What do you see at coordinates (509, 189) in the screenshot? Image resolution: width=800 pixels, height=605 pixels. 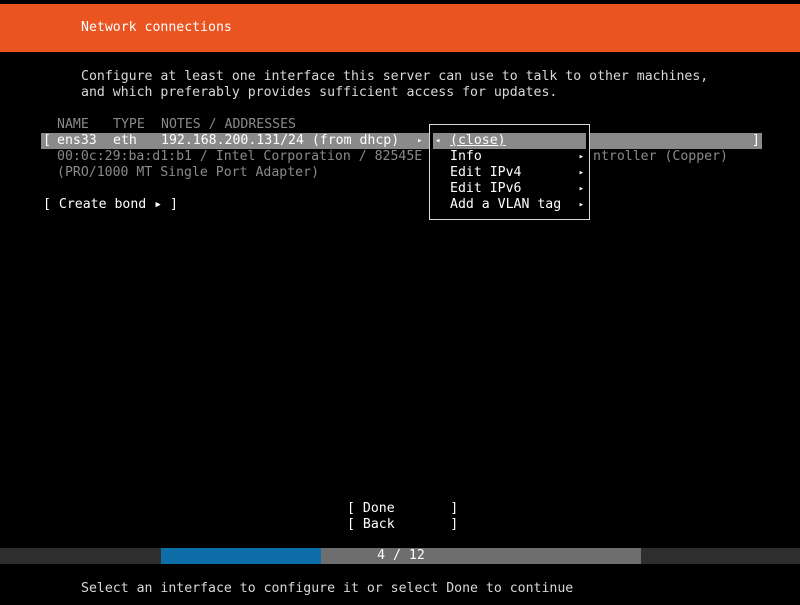 I see `menu-item-edit-ipv6: Edit IPv6 ▸` at bounding box center [509, 189].